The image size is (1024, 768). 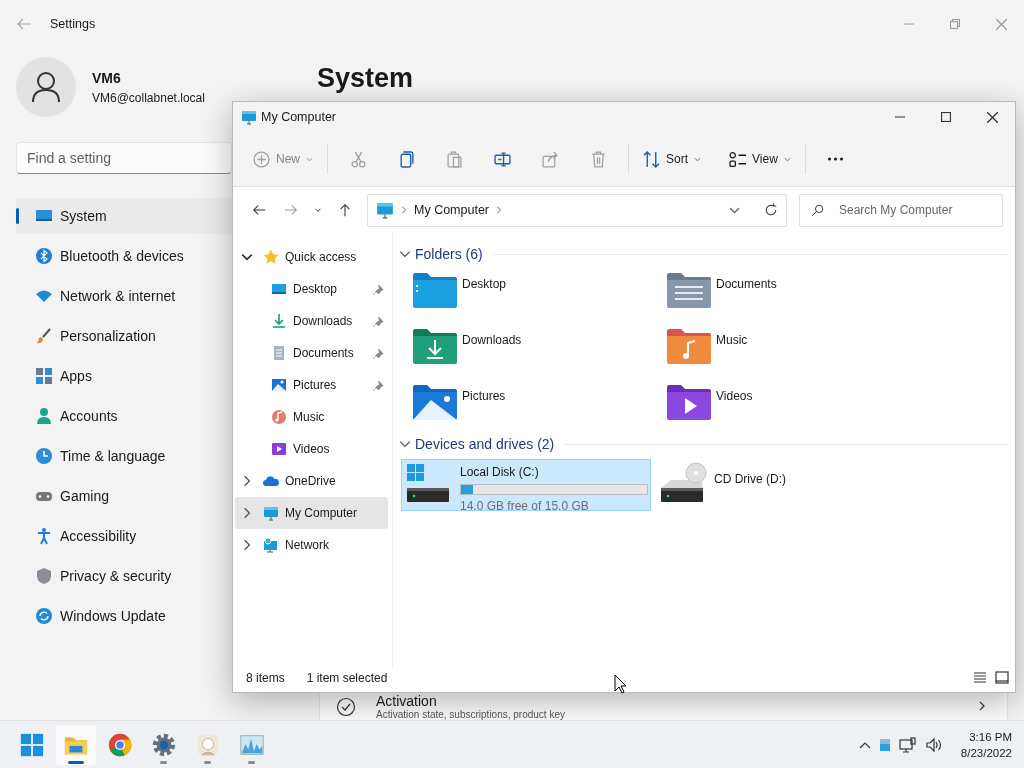 What do you see at coordinates (346, 707) in the screenshot?
I see `check-circle-icon` at bounding box center [346, 707].